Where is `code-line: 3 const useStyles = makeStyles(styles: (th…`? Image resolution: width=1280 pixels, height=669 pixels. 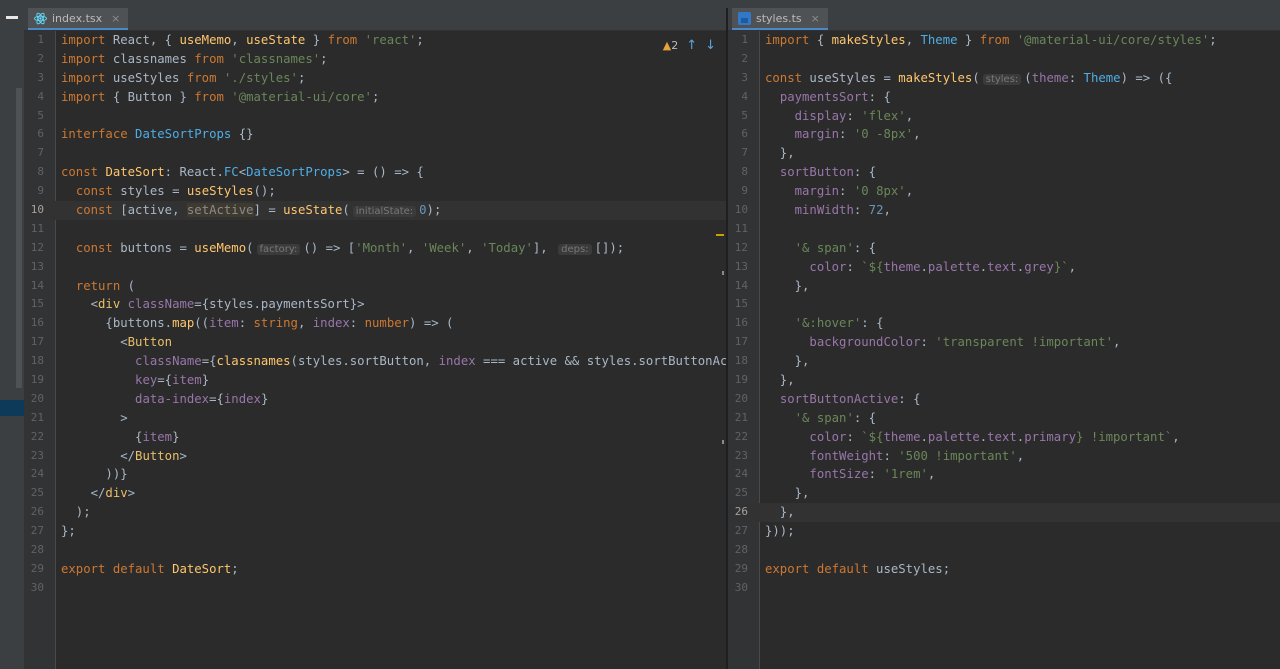 code-line: 3 const useStyles = makeStyles(styles: (th… is located at coordinates (1004, 78).